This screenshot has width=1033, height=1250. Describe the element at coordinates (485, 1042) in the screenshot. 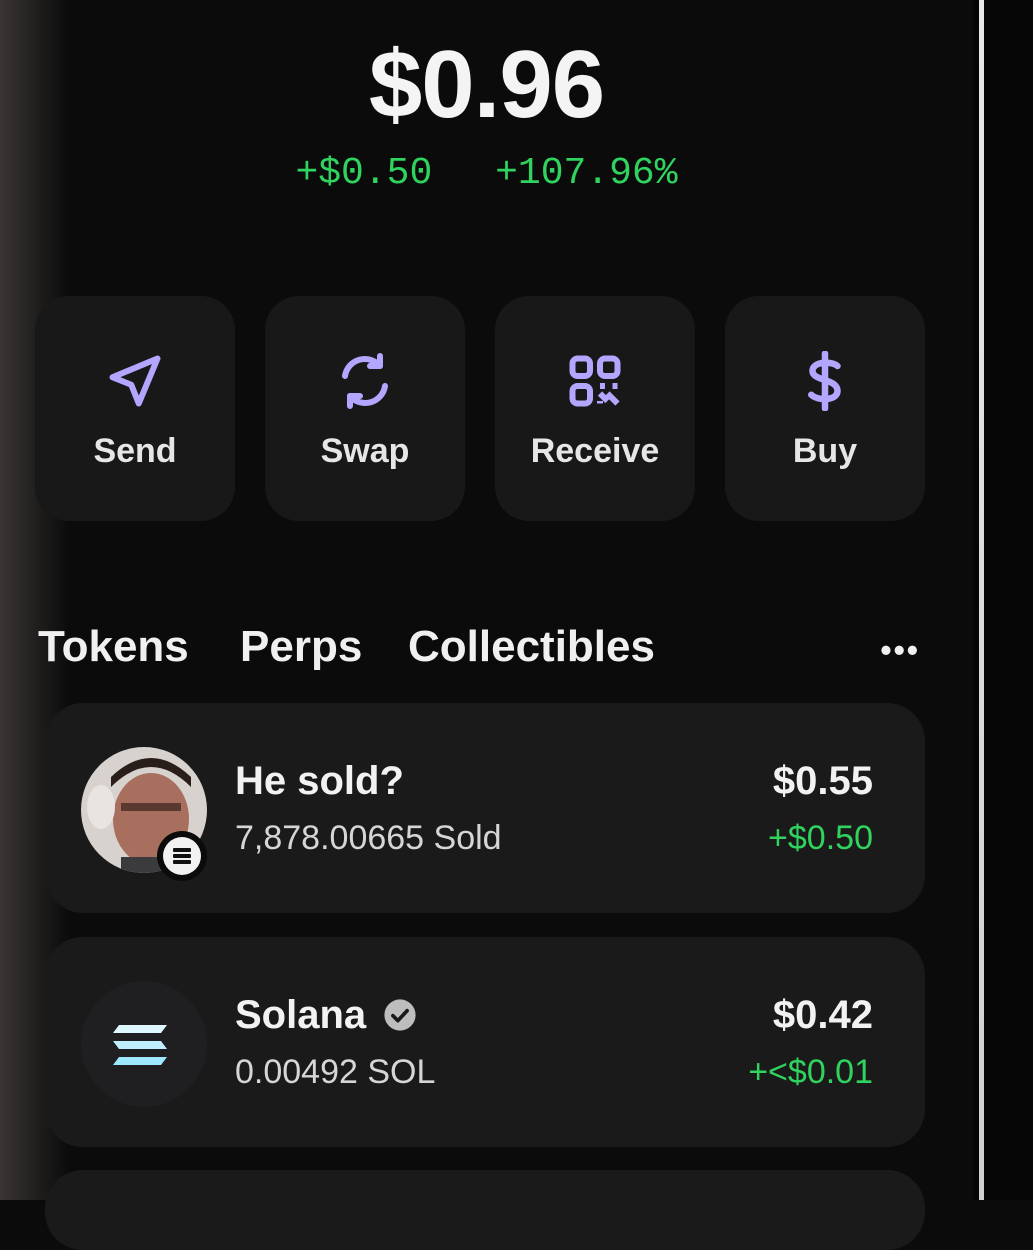

I see `token-row: Solana 0.00492 SOL $0.42 +<$0.01` at that location.